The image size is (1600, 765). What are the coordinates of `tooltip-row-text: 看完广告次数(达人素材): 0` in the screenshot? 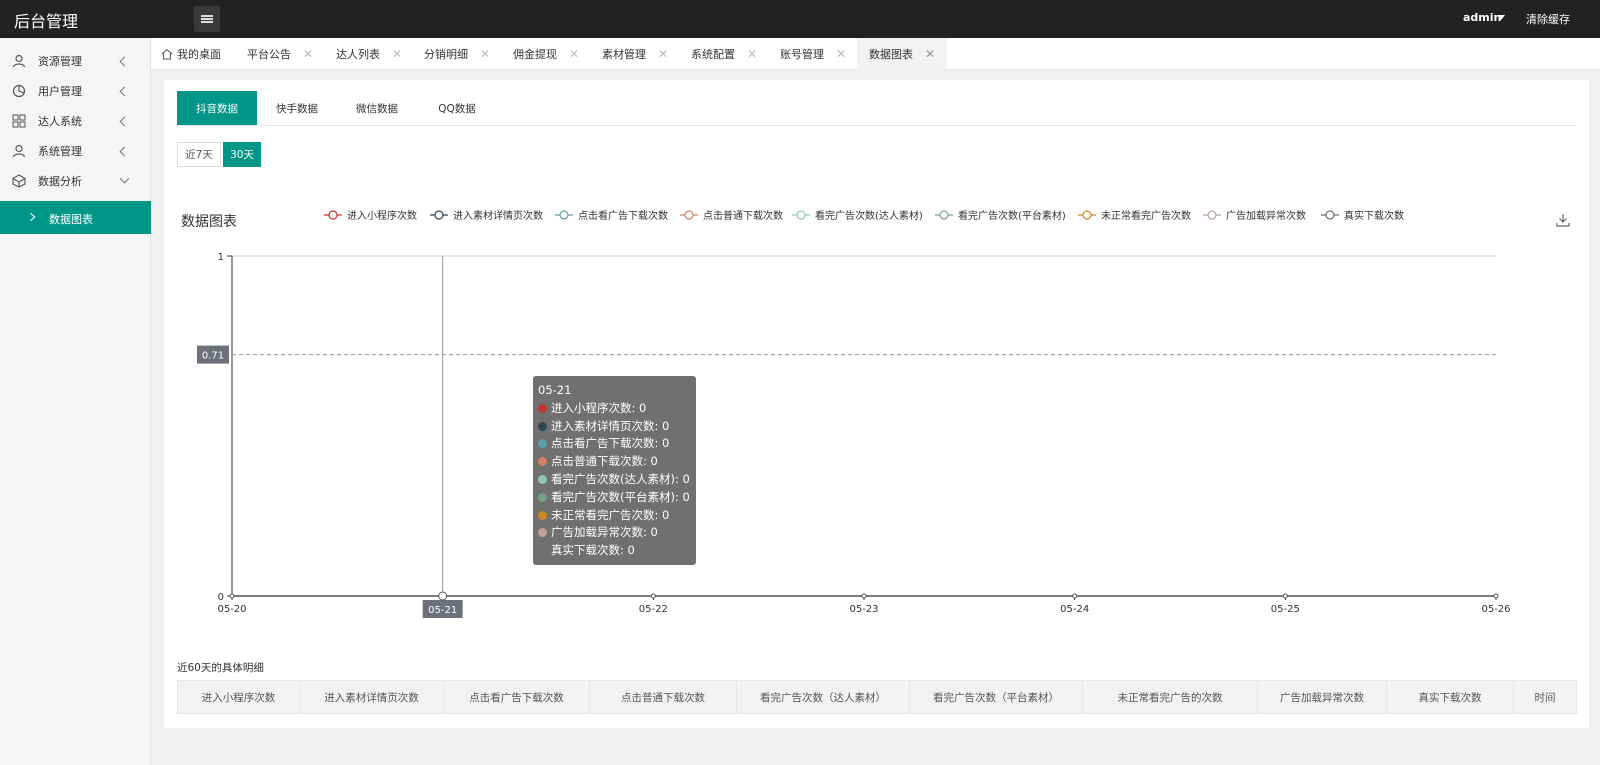 It's located at (620, 478).